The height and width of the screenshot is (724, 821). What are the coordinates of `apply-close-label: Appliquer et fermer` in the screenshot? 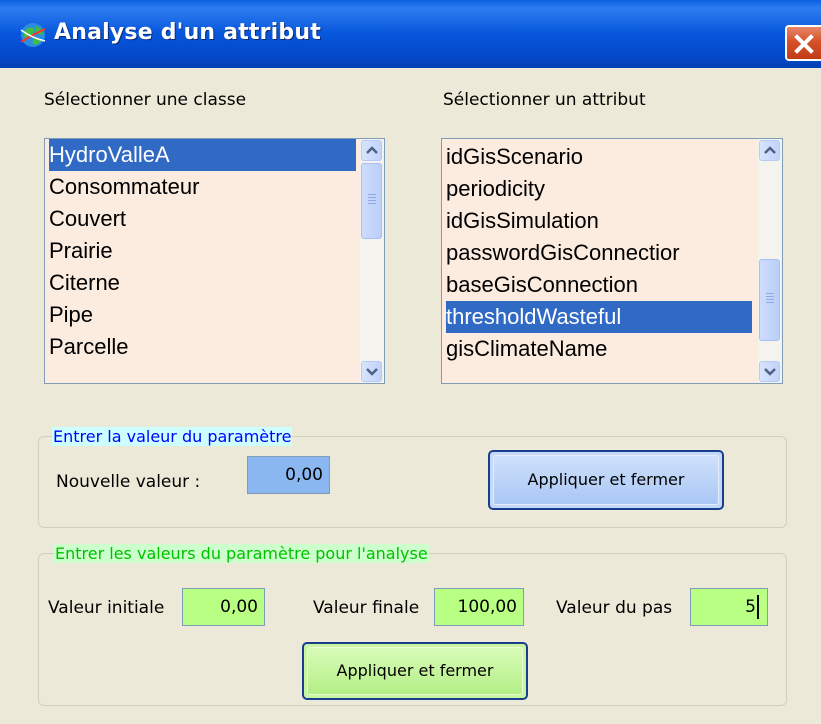 It's located at (606, 479).